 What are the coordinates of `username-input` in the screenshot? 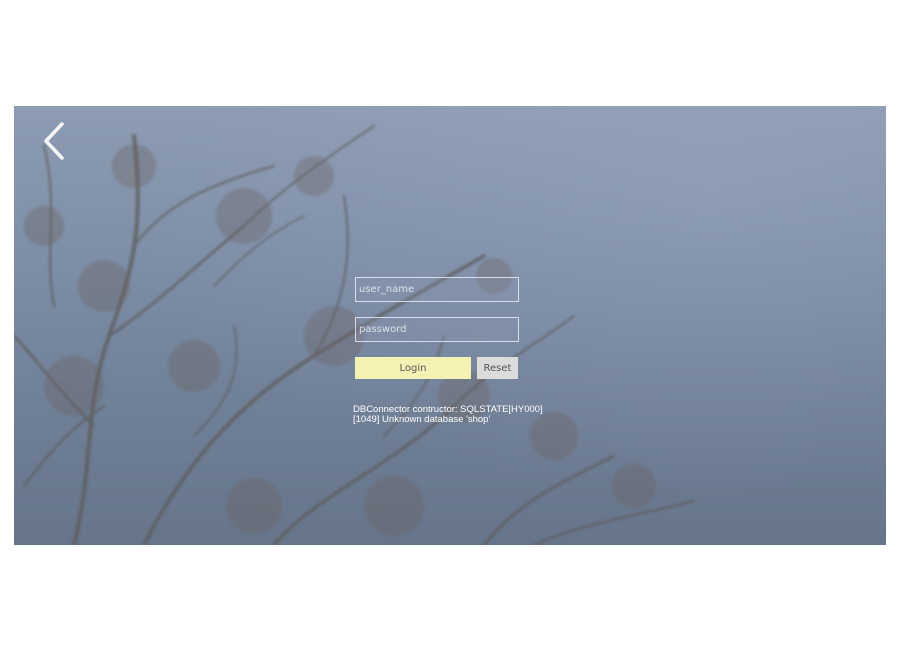 It's located at (437, 289).